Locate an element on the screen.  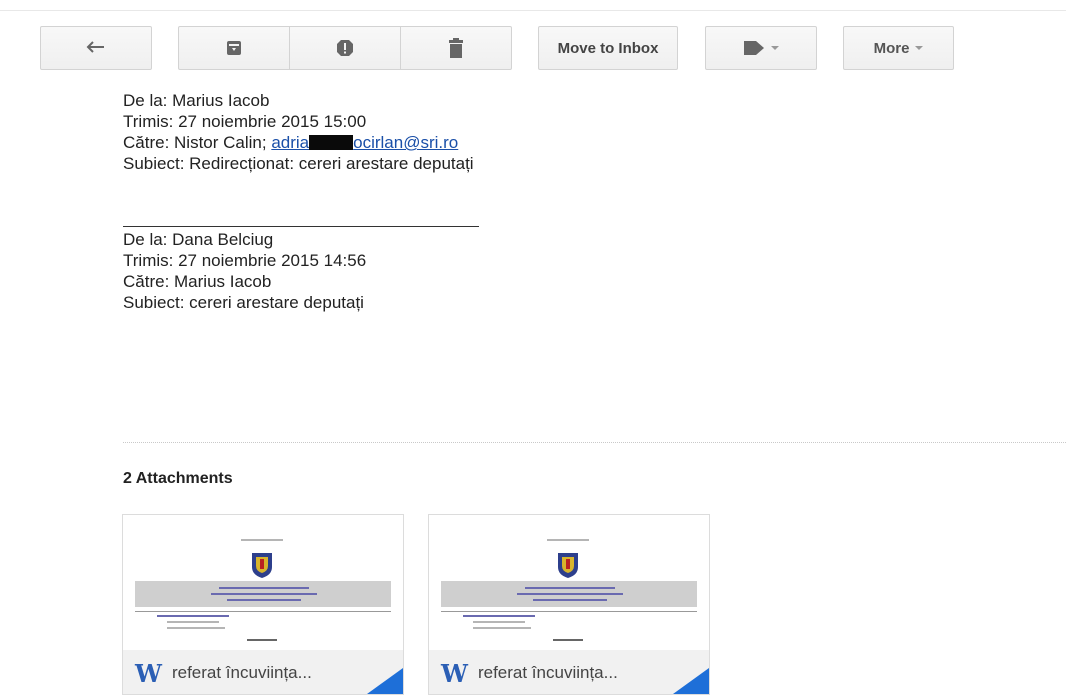
more-label: More is located at coordinates (891, 48).